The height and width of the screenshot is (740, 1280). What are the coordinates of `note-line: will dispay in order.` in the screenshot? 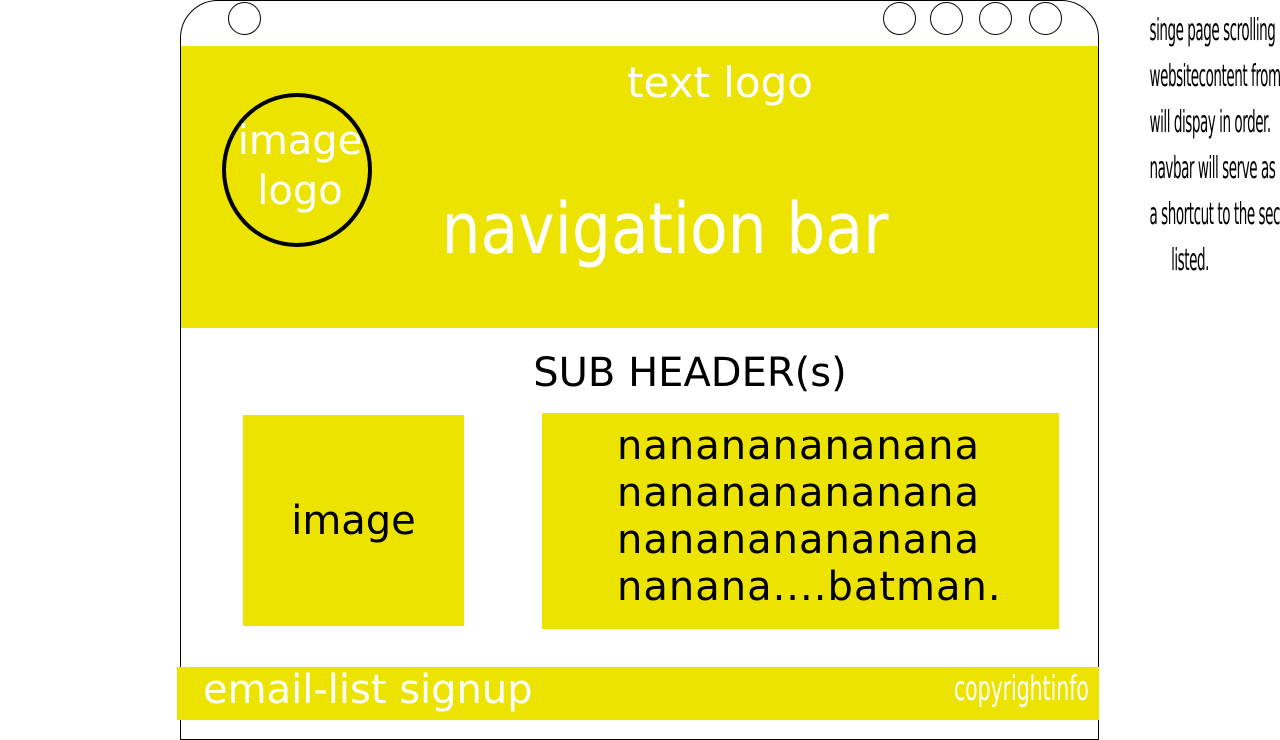 It's located at (1210, 122).